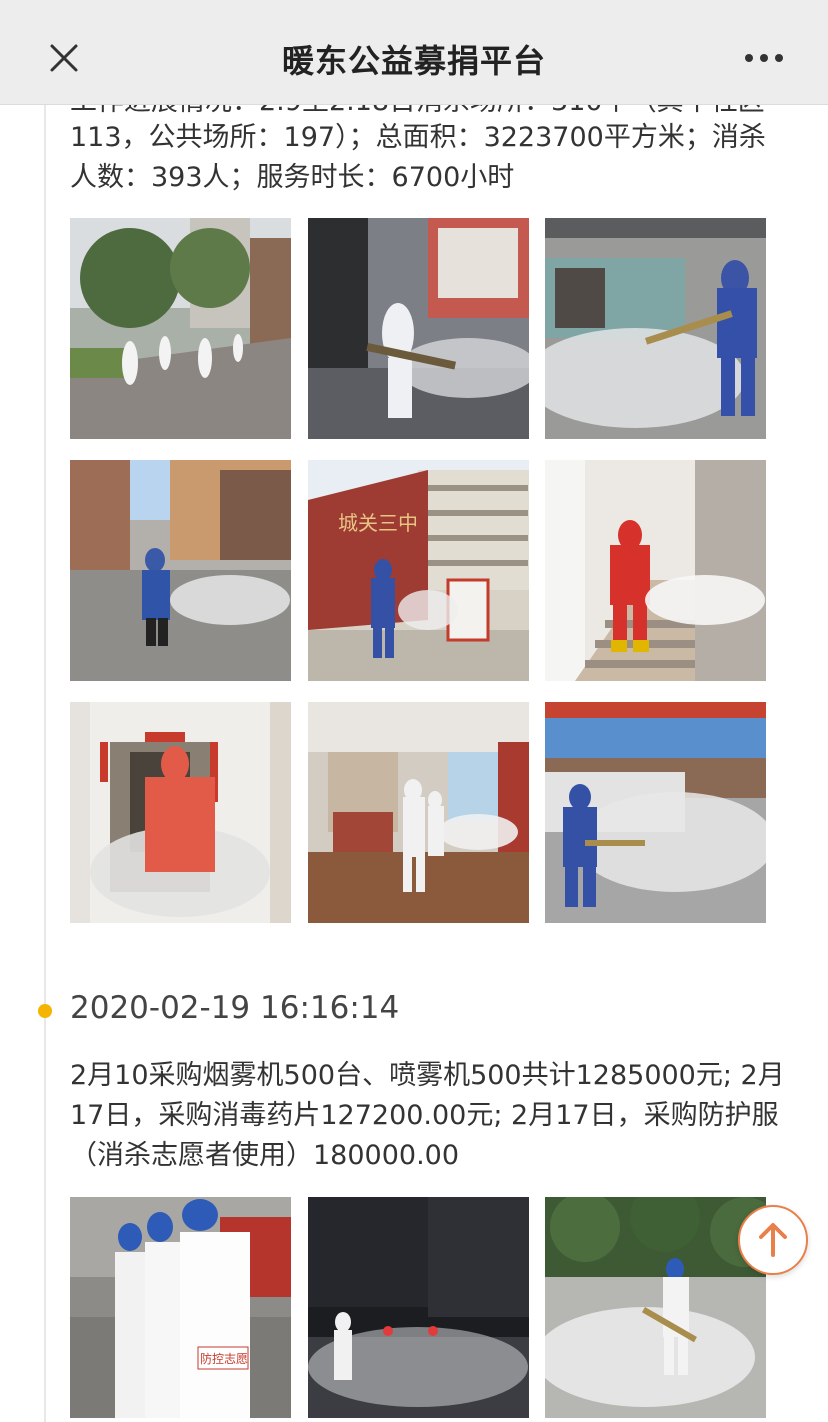  Describe the element at coordinates (378, 523) in the screenshot. I see `school-sign: 城关三中` at that location.